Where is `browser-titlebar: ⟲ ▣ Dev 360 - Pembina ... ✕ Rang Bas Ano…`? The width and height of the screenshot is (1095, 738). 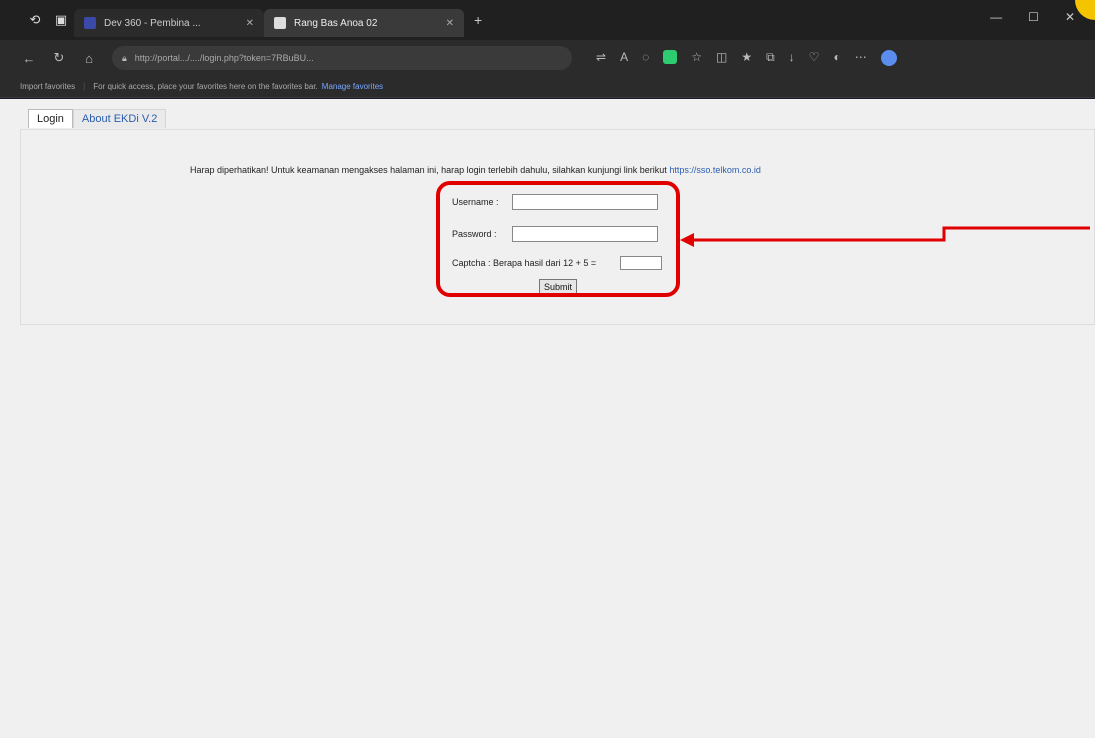 browser-titlebar: ⟲ ▣ Dev 360 - Pembina ... ✕ Rang Bas Ano… is located at coordinates (547, 20).